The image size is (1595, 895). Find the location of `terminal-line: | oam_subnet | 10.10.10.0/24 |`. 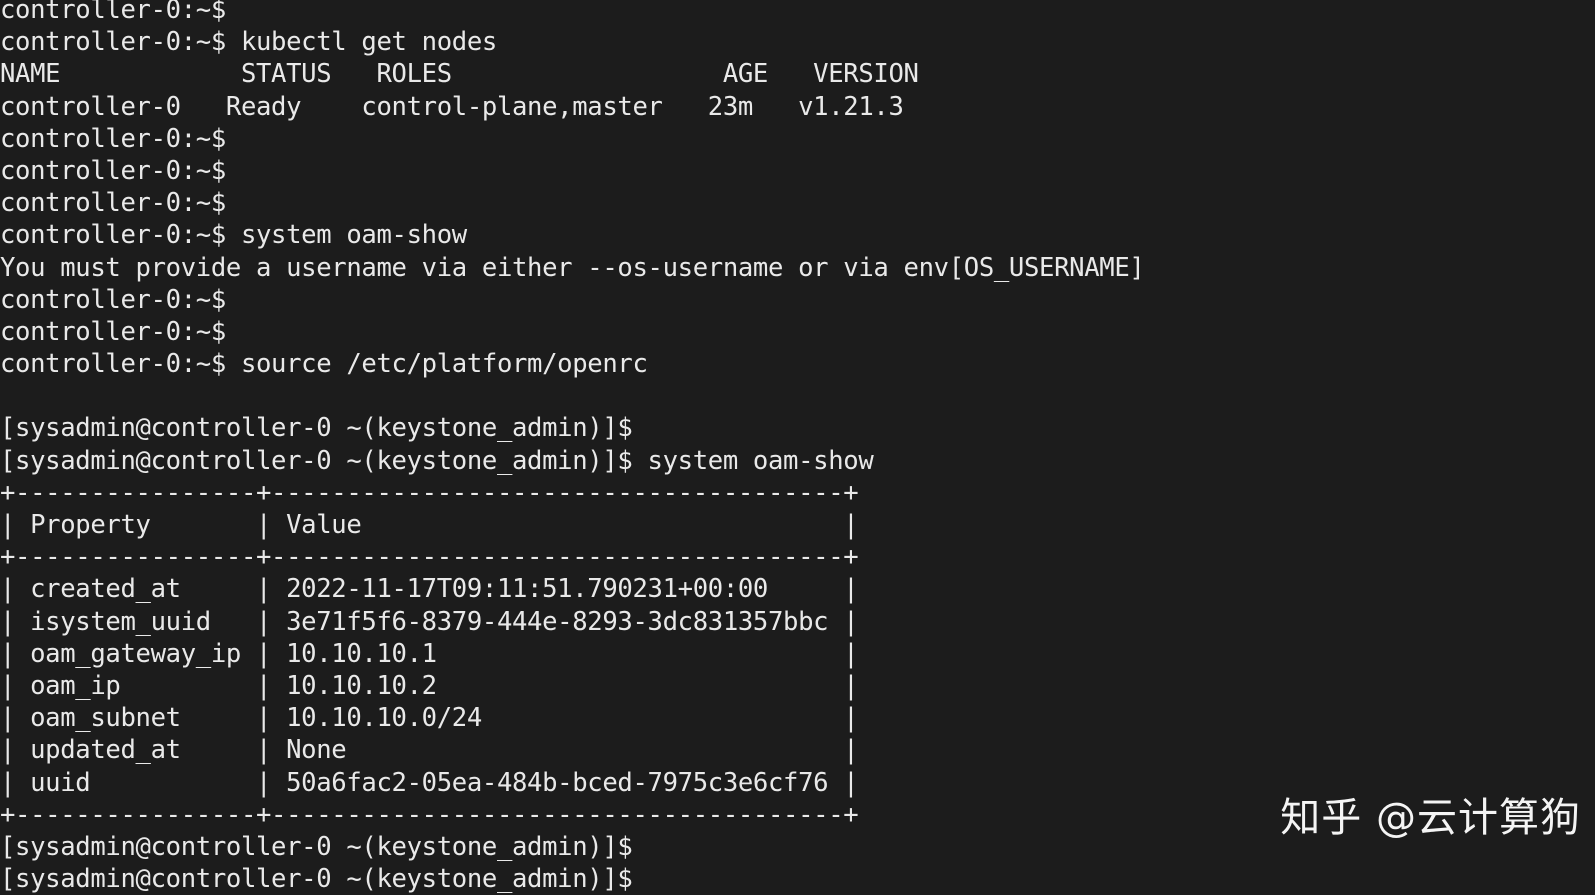

terminal-line: | oam_subnet | 10.10.10.0/24 | is located at coordinates (429, 718).